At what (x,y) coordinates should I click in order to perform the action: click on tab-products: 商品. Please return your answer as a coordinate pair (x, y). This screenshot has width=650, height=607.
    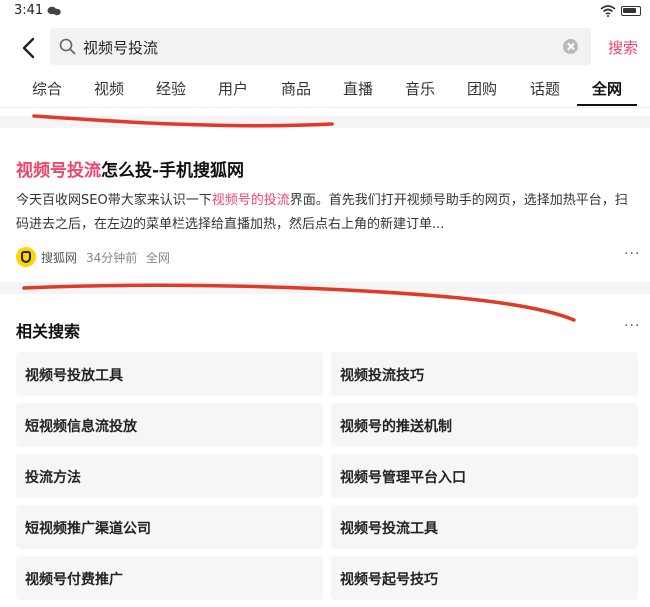
    Looking at the image, I should click on (296, 88).